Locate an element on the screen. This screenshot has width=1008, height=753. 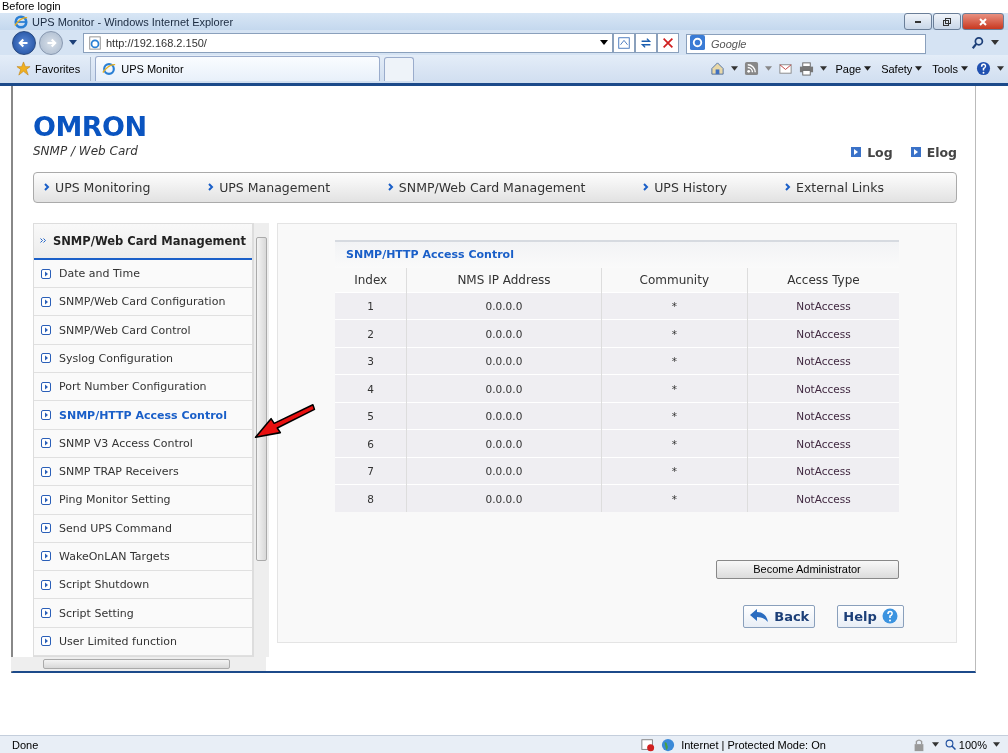
table-cell: 4 is located at coordinates (371, 388).